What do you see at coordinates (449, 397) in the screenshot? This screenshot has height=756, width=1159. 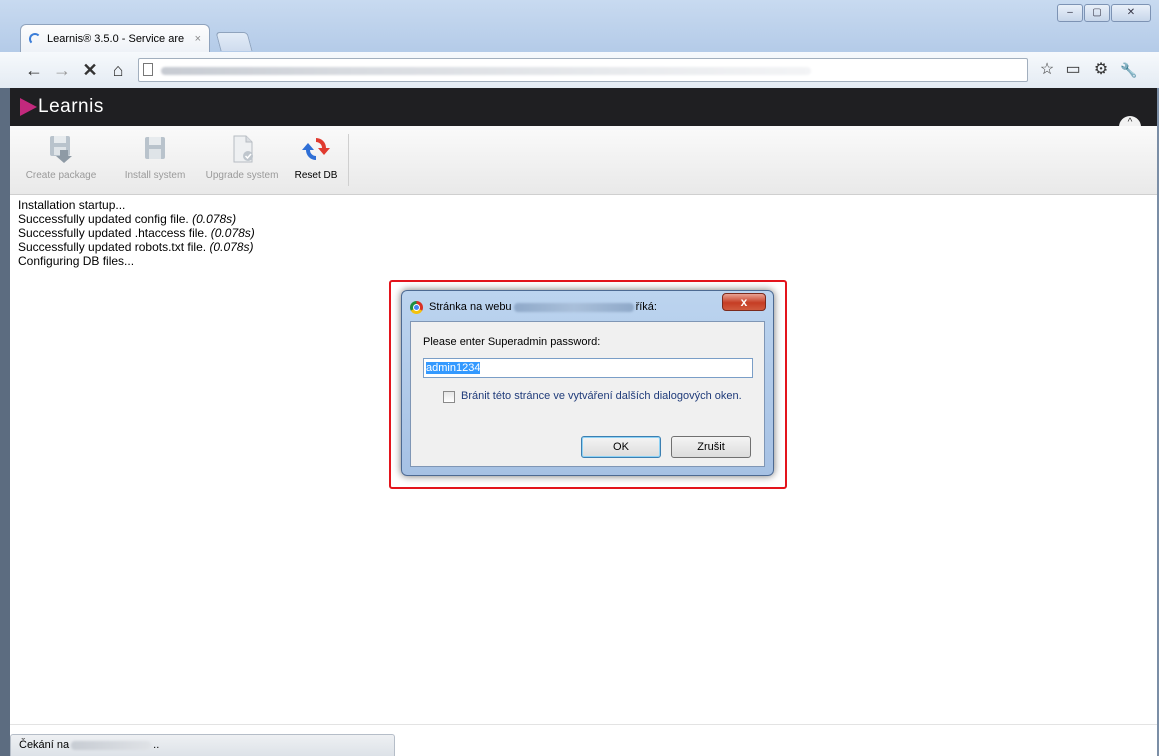 I see `suppress-dialogs-checkbox` at bounding box center [449, 397].